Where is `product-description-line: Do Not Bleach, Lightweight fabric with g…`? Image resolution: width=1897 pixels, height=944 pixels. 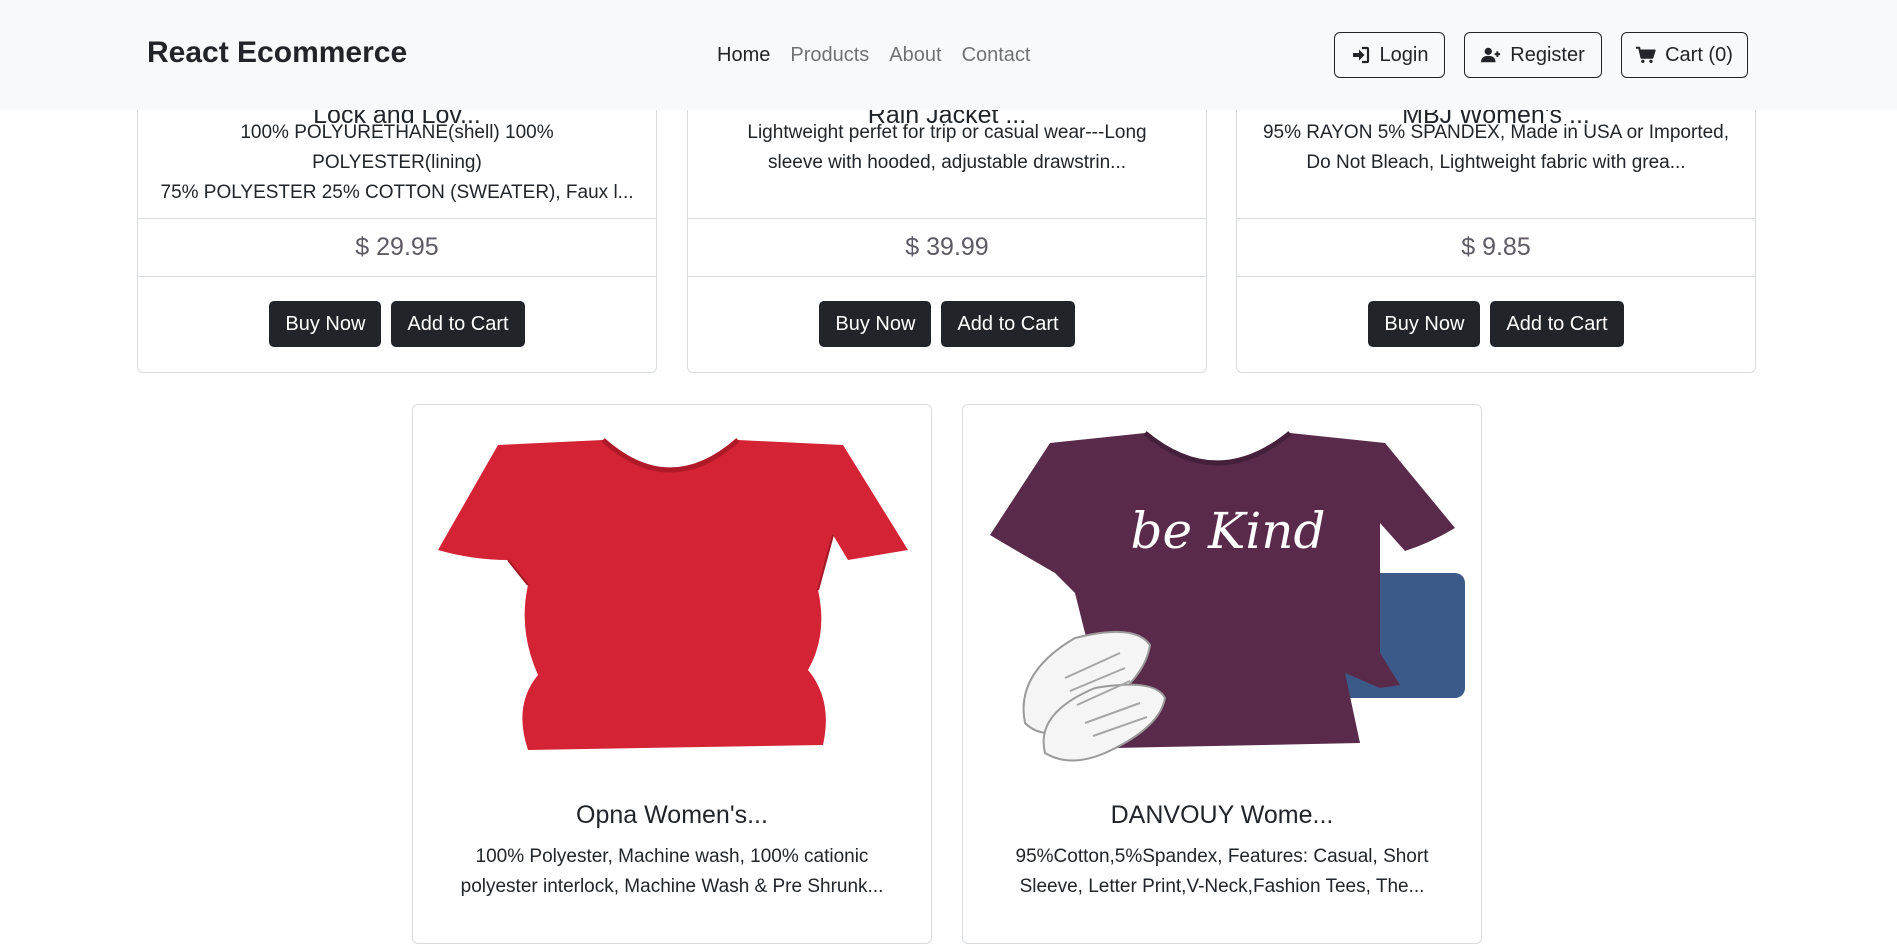 product-description-line: Do Not Bleach, Lightweight fabric with g… is located at coordinates (1496, 162).